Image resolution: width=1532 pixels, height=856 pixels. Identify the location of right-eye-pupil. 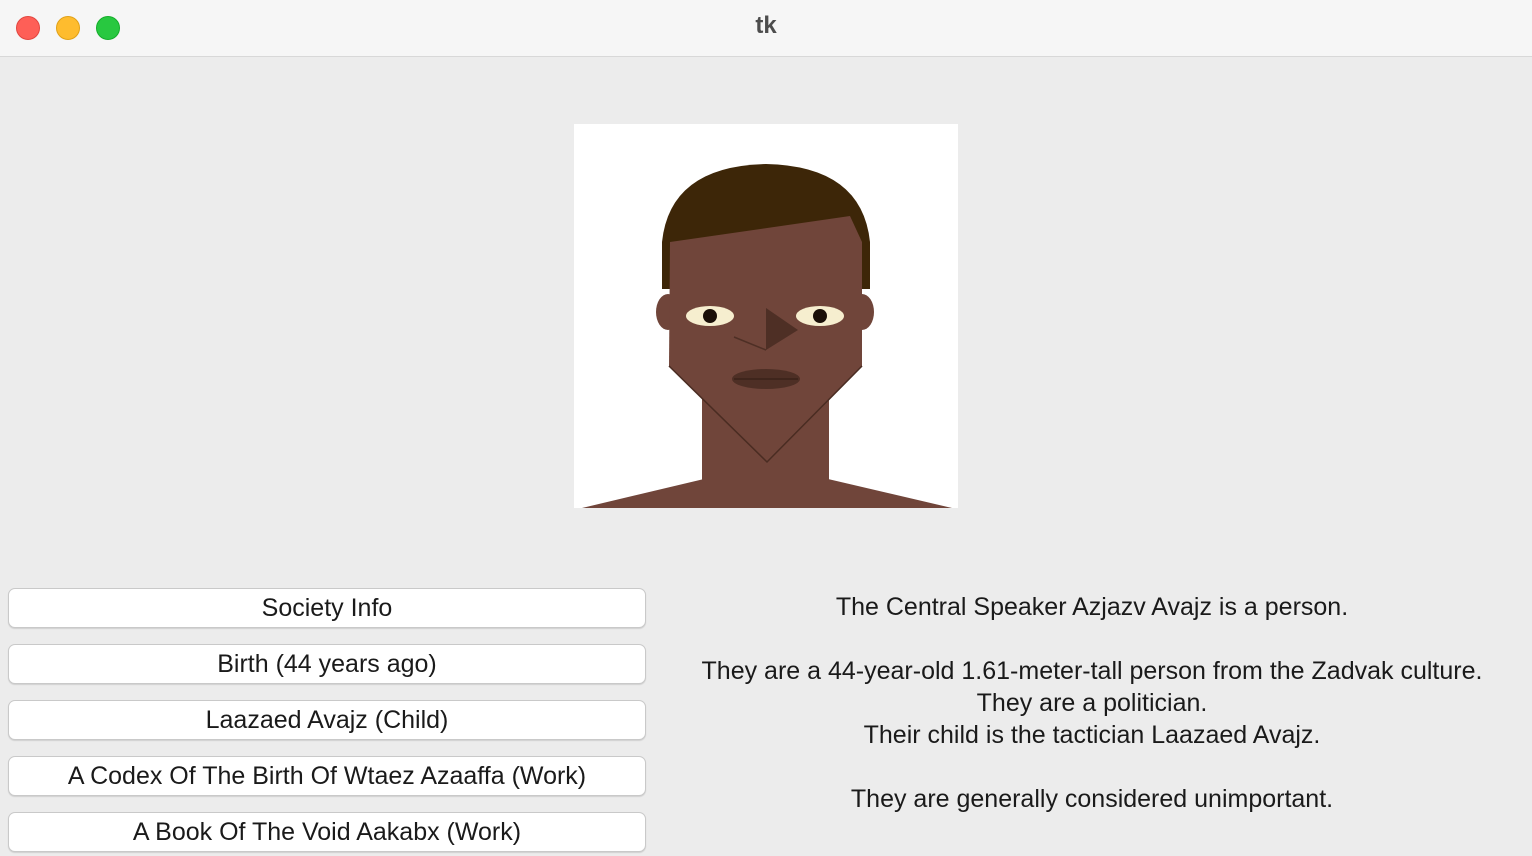
(820, 316).